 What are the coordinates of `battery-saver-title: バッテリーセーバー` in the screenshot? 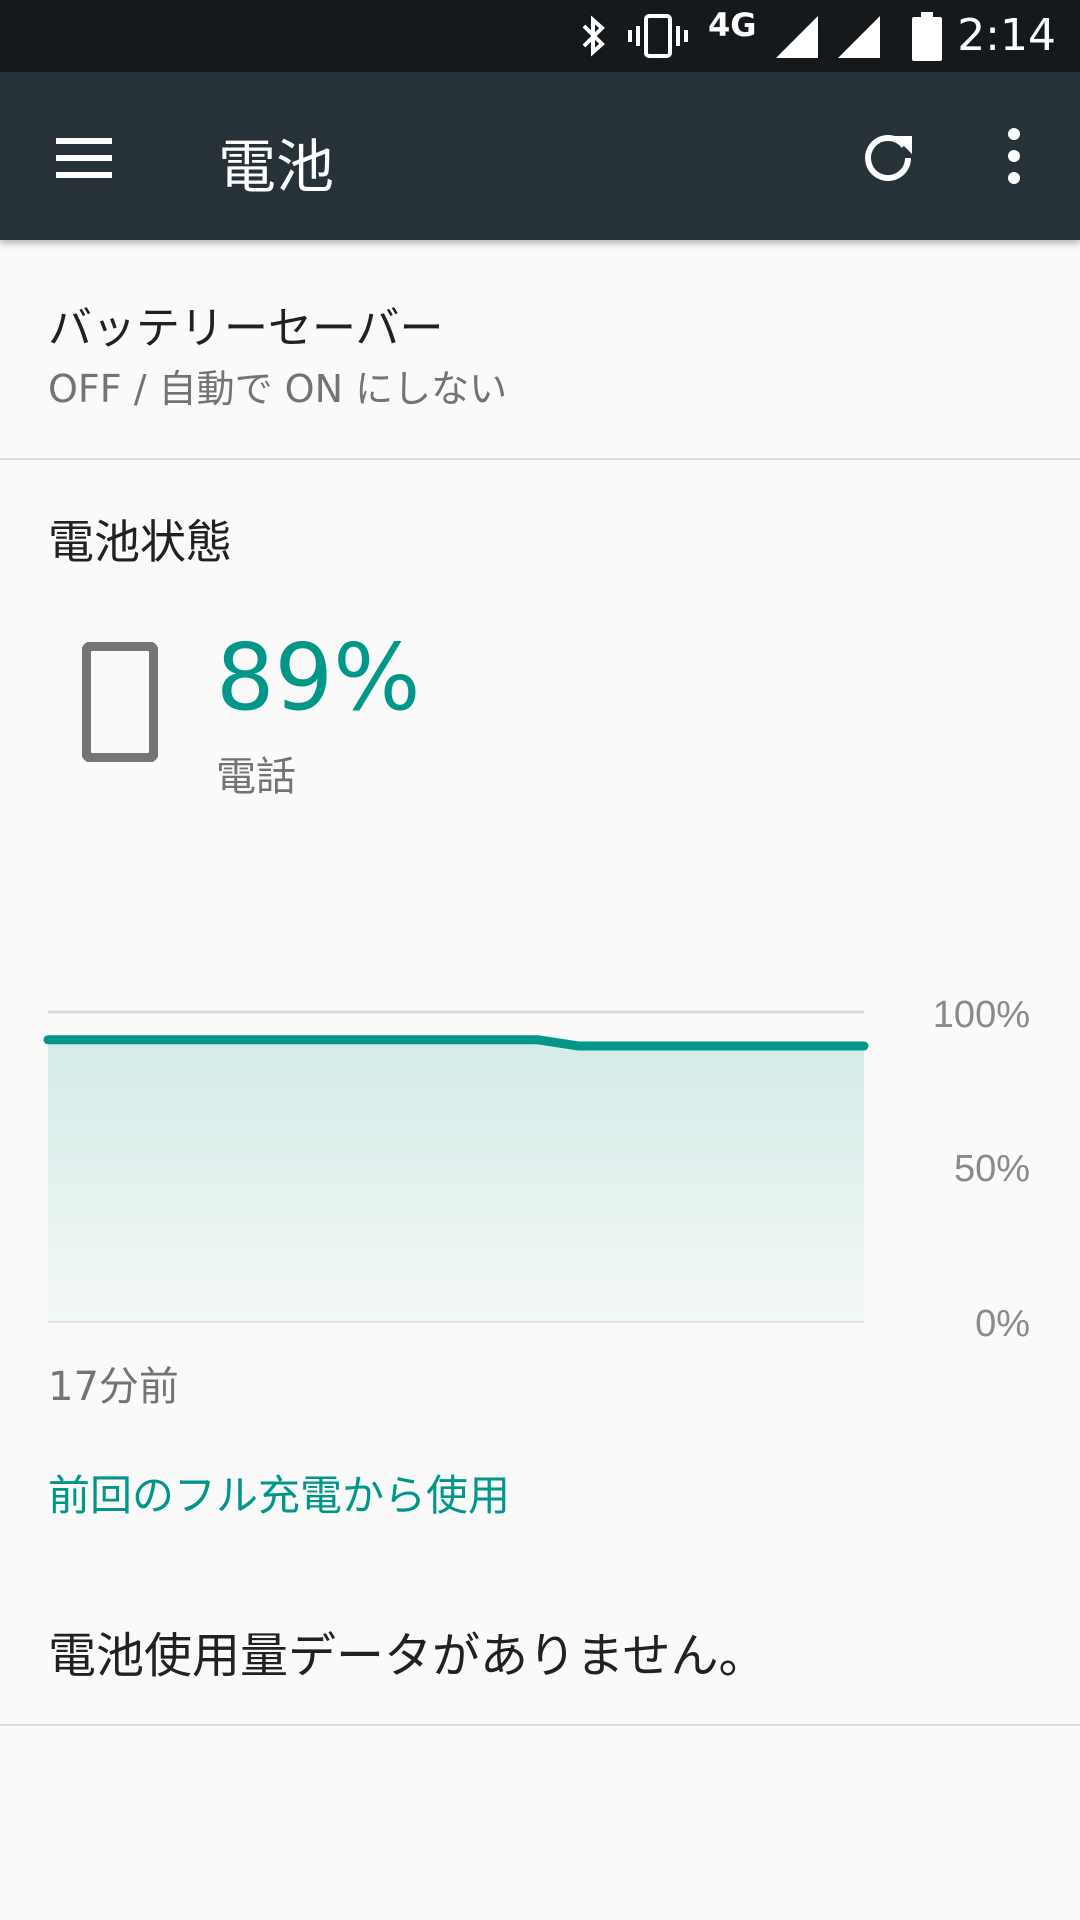 It's located at (246, 328).